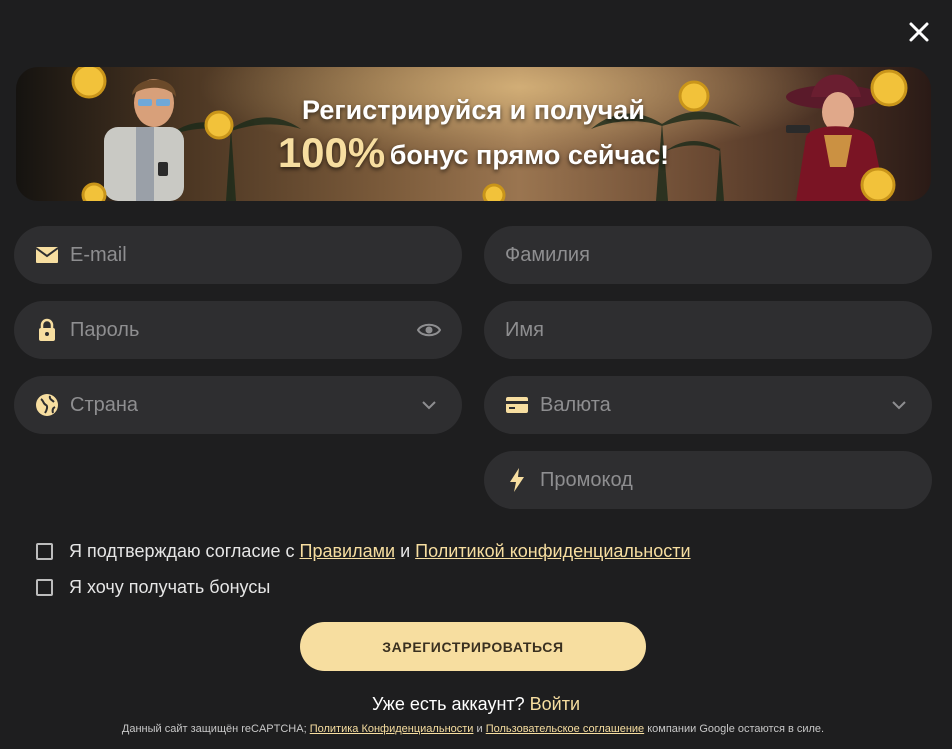  Describe the element at coordinates (429, 330) in the screenshot. I see `eye-icon` at that location.